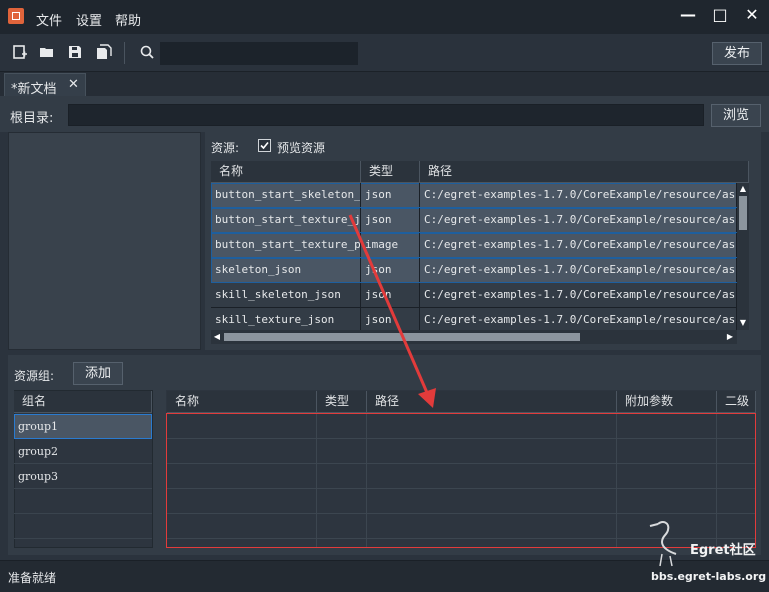  What do you see at coordinates (752, 15) in the screenshot?
I see `close-window-button: ✕` at bounding box center [752, 15].